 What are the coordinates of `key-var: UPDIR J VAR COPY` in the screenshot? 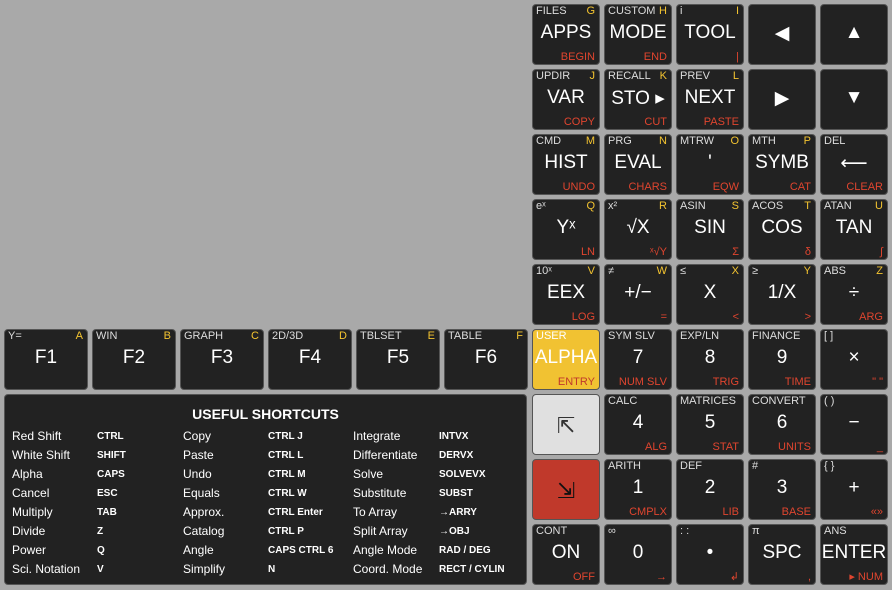 It's located at (566, 99).